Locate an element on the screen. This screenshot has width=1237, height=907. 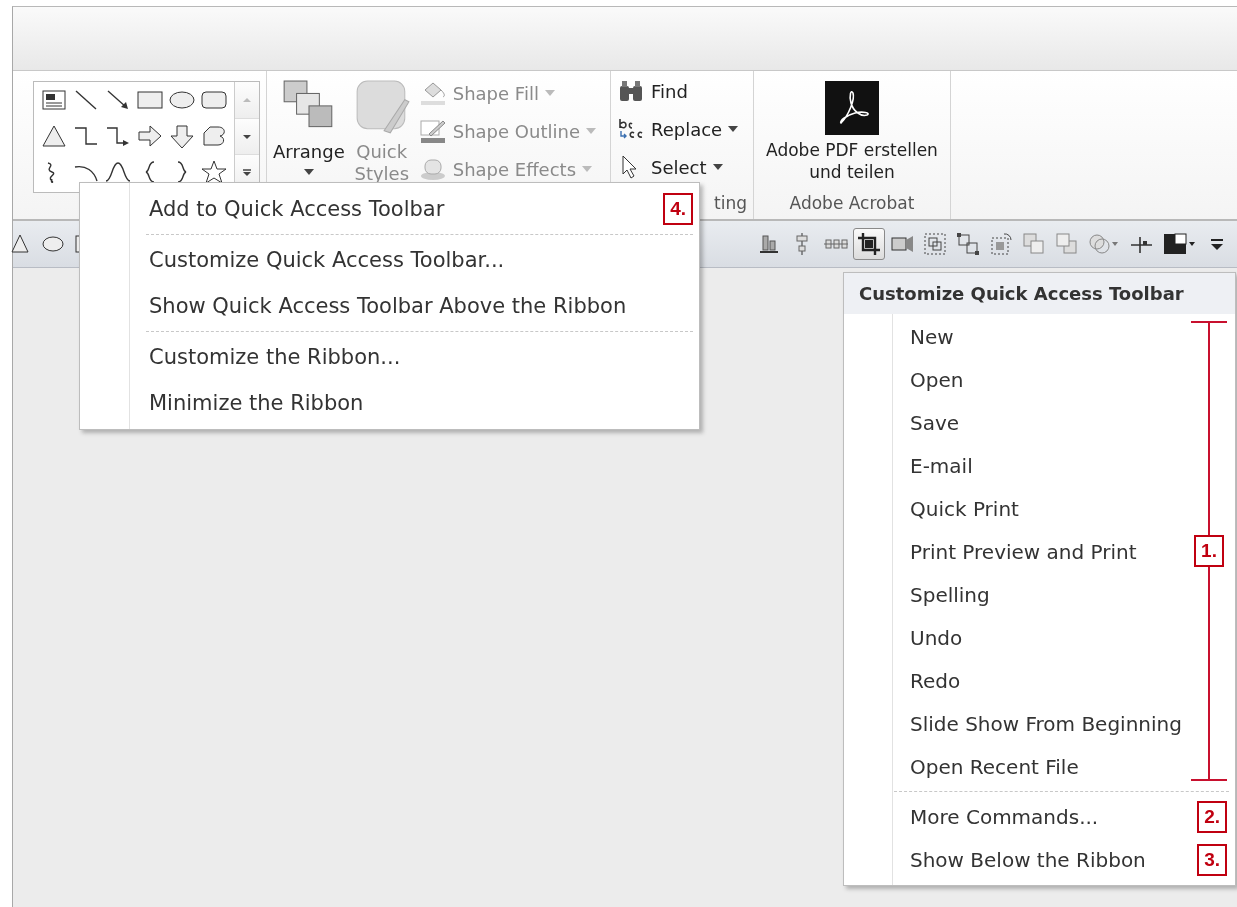
callout-number: 3. is located at coordinates (1212, 859).